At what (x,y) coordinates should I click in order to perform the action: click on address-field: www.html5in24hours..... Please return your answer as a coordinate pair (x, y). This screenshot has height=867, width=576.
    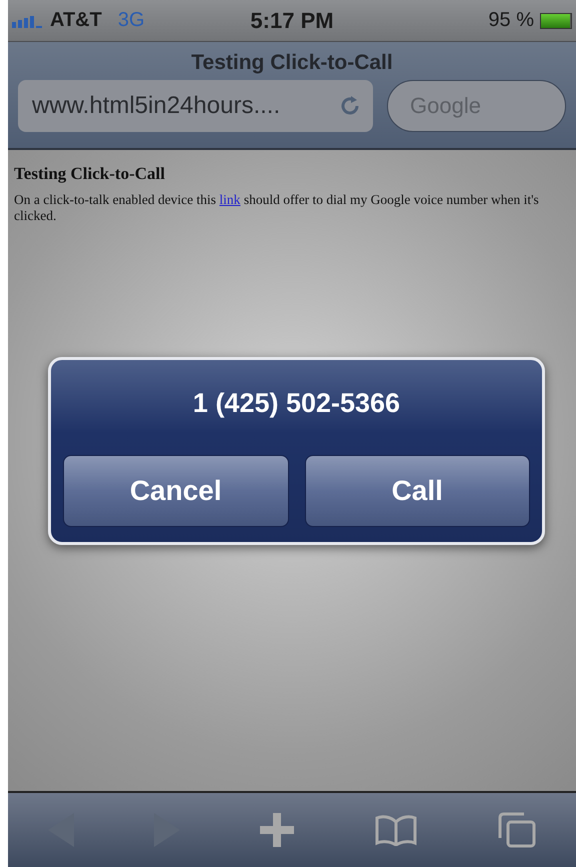
    Looking at the image, I should click on (195, 106).